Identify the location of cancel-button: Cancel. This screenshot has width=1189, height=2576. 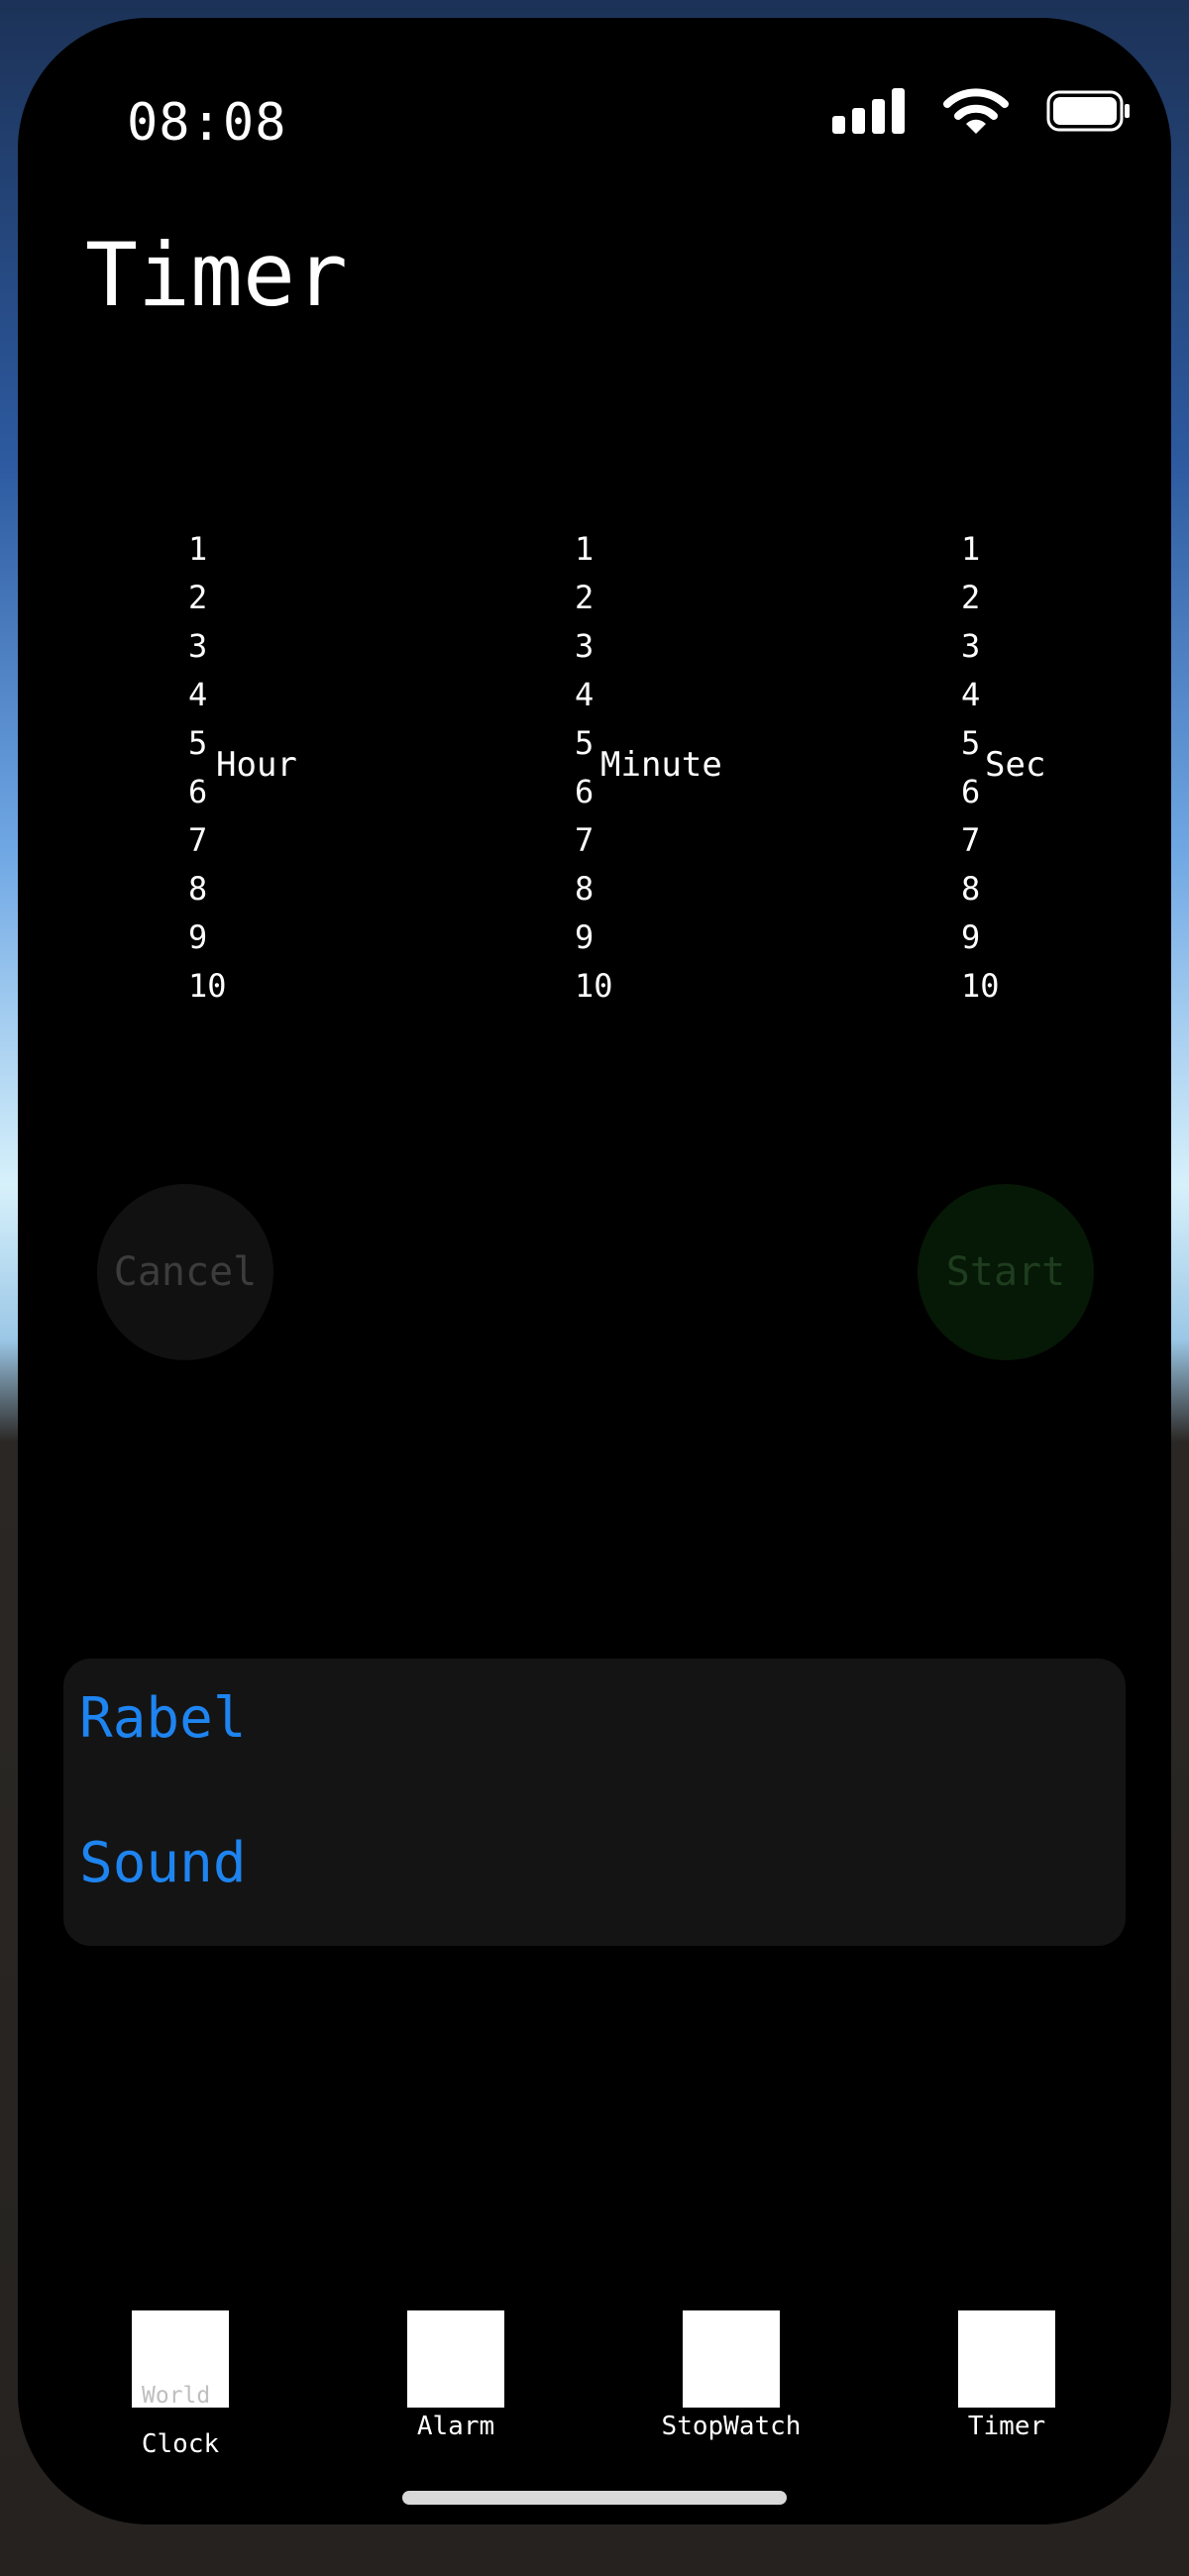
(185, 1272).